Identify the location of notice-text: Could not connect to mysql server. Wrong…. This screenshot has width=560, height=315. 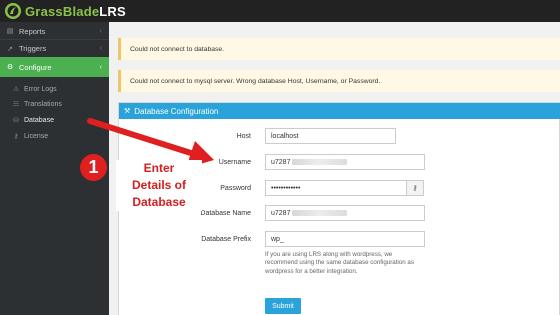
(255, 81).